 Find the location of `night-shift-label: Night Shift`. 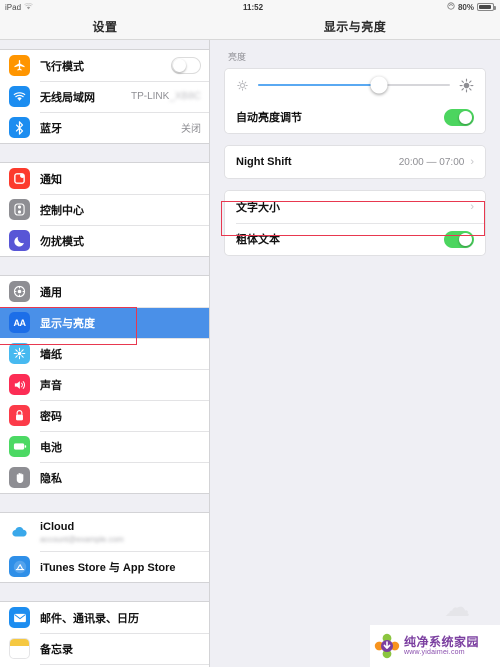

night-shift-label: Night Shift is located at coordinates (264, 162).